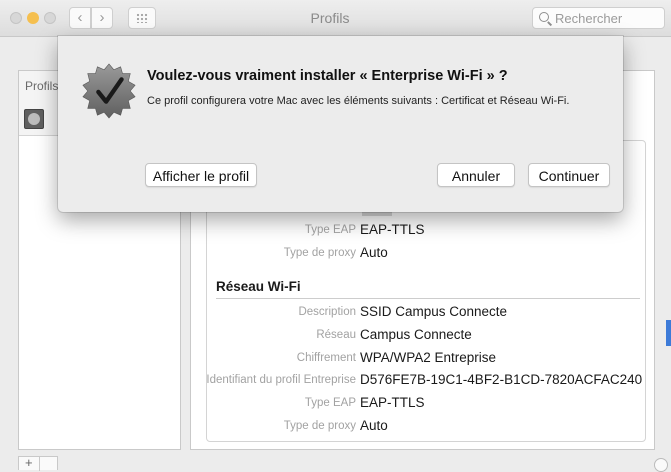  I want to click on detail-value: SSID Campus Connecte, so click(434, 311).